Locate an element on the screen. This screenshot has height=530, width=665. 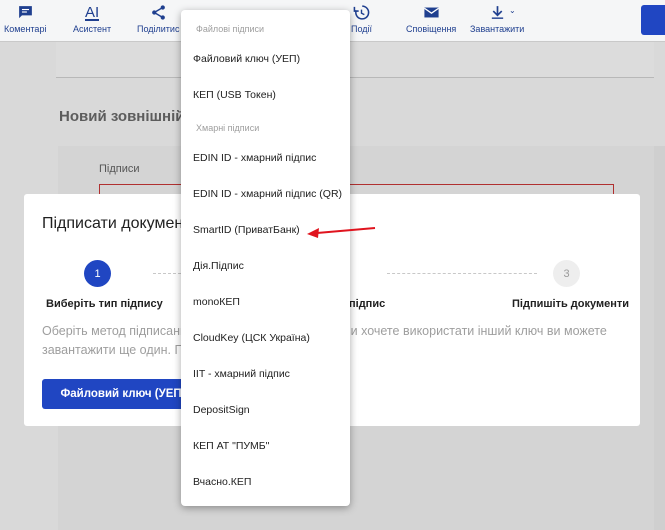
assistant-button: AI Асистент is located at coordinates (92, 21).